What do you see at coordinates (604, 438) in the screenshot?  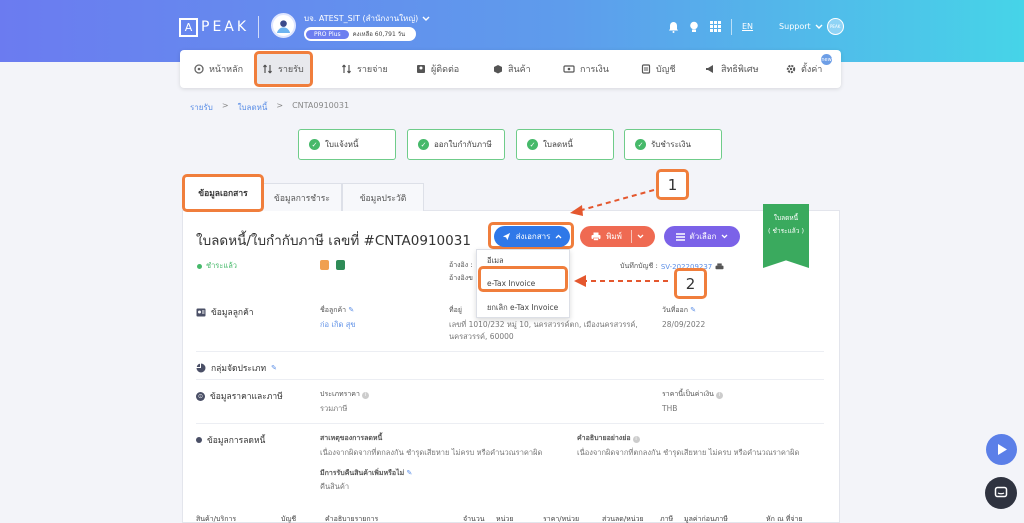 I see `short-desc-label: คำอธิบายอย่างย่อ` at bounding box center [604, 438].